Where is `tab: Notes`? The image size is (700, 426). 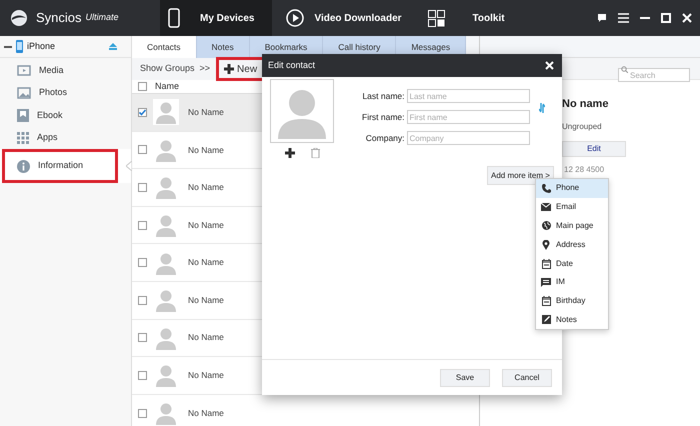 tab: Notes is located at coordinates (223, 47).